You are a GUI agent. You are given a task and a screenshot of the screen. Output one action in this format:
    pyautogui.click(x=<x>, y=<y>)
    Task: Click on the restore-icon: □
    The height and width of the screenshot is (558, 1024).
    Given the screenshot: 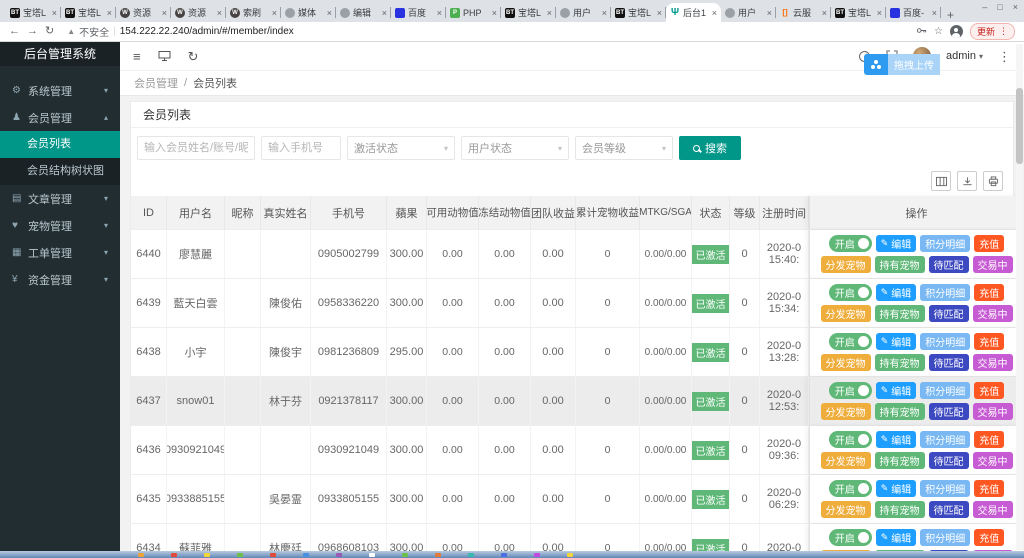 What is the action you would take?
    pyautogui.click(x=999, y=7)
    